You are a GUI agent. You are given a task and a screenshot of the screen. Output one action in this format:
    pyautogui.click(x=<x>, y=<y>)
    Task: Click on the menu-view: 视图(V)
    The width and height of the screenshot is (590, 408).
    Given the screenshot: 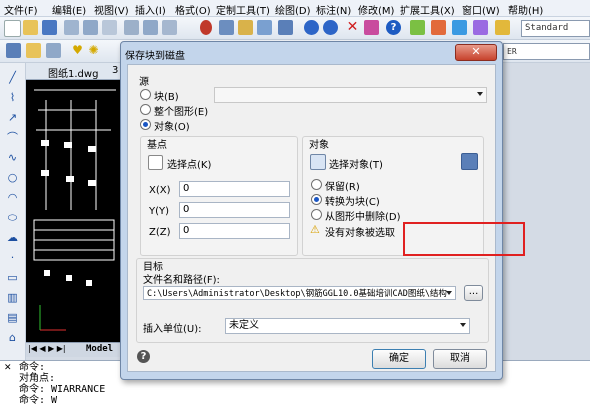 What is the action you would take?
    pyautogui.click(x=111, y=9)
    